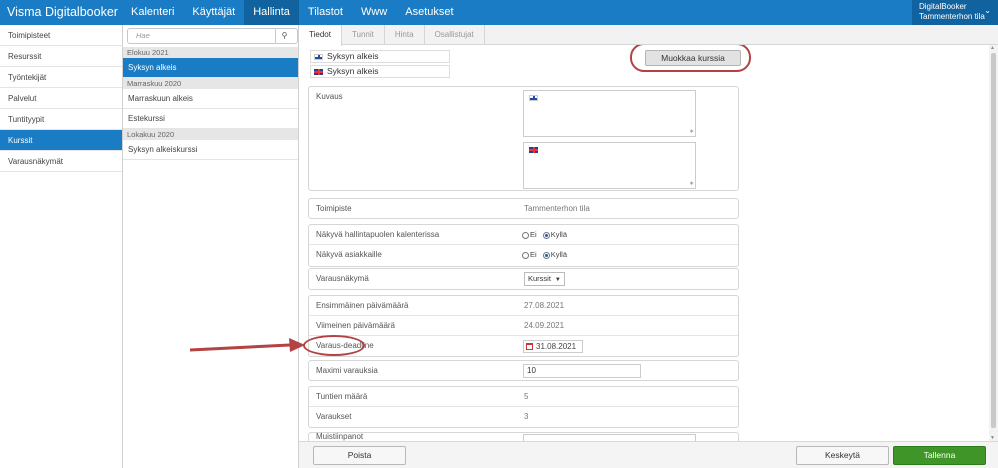 The image size is (998, 468). What do you see at coordinates (61, 56) in the screenshot?
I see `sidebar-item-resurssit: Resurssit` at bounding box center [61, 56].